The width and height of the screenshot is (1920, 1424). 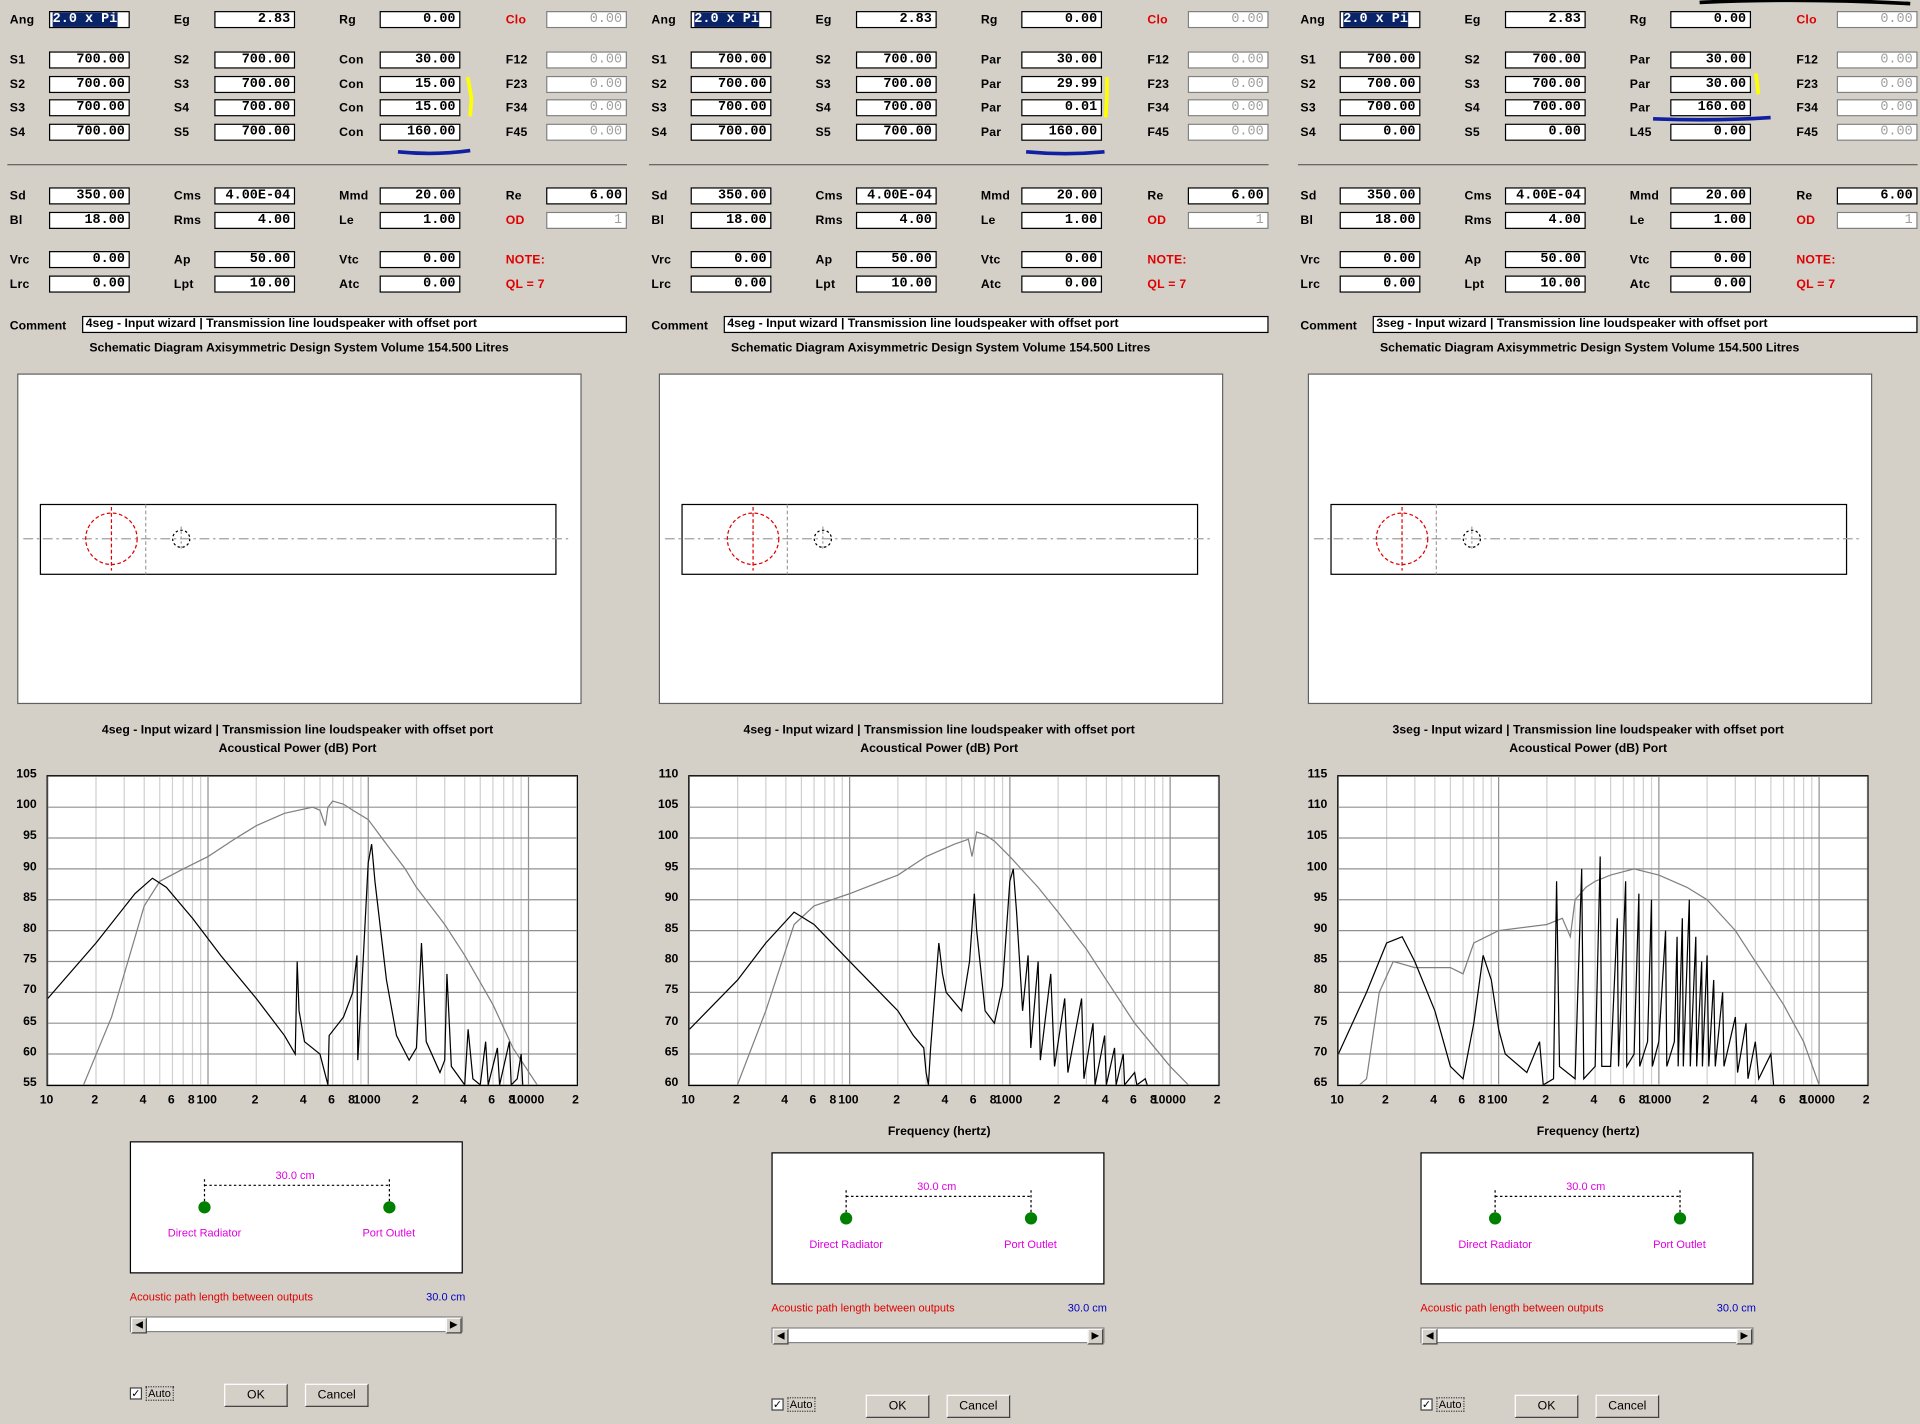 What do you see at coordinates (846, 1218) in the screenshot?
I see `direct-radiator-dot` at bounding box center [846, 1218].